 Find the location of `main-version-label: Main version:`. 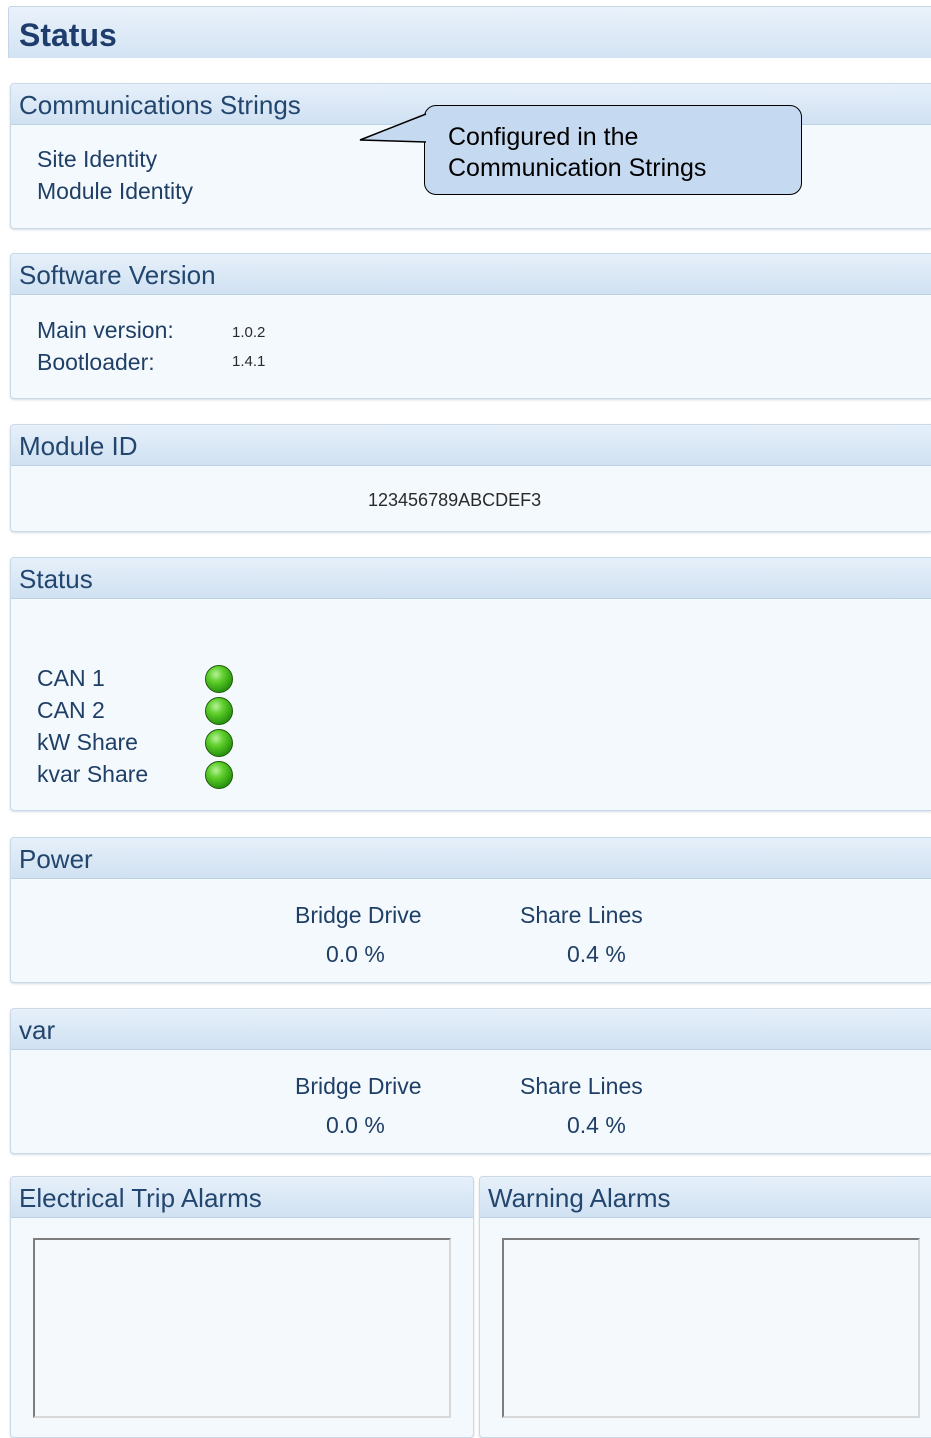

main-version-label: Main version: is located at coordinates (105, 330).